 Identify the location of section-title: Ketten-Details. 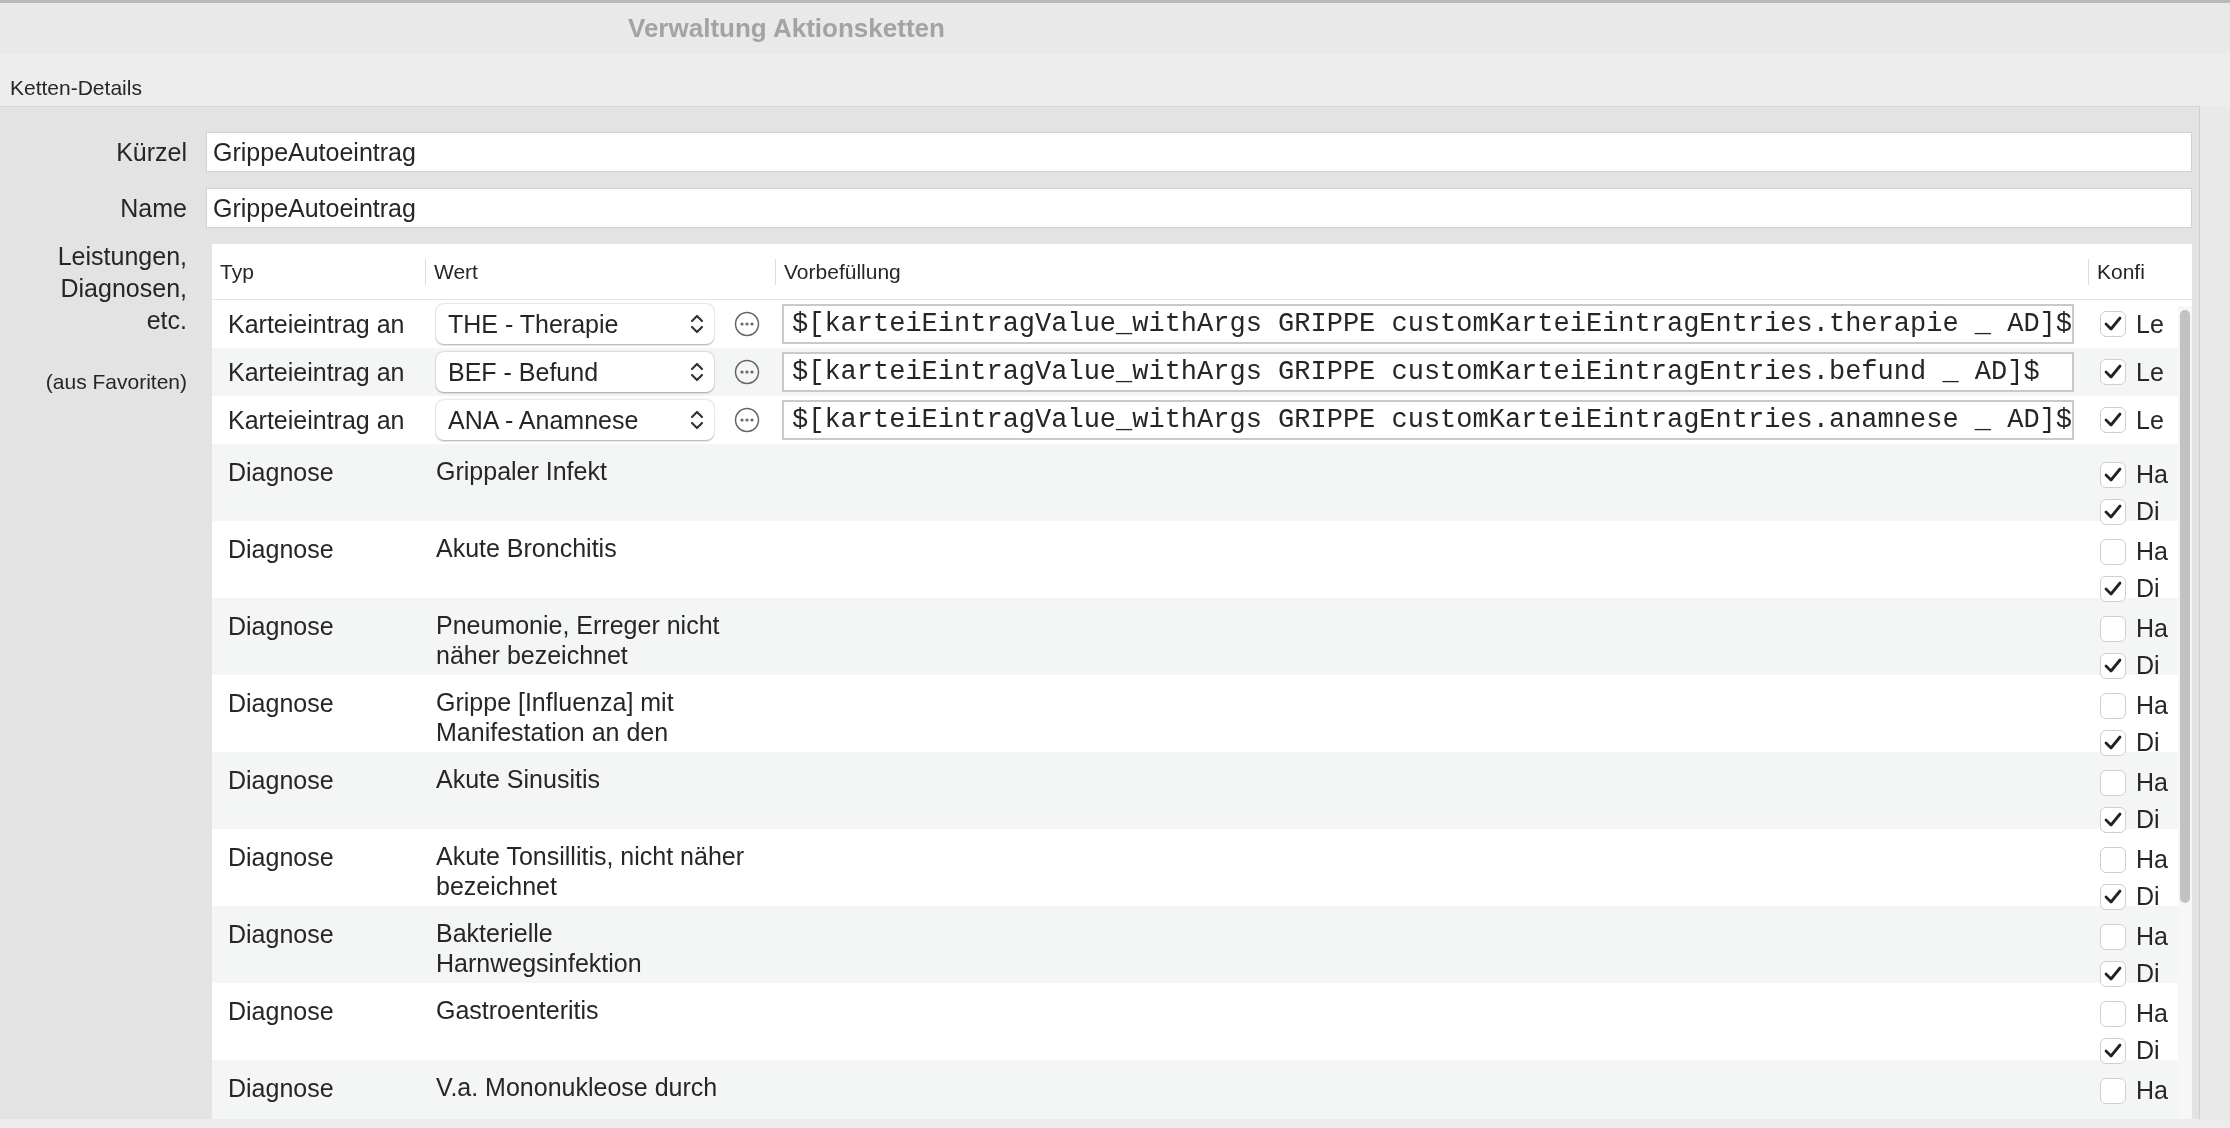
(76, 88).